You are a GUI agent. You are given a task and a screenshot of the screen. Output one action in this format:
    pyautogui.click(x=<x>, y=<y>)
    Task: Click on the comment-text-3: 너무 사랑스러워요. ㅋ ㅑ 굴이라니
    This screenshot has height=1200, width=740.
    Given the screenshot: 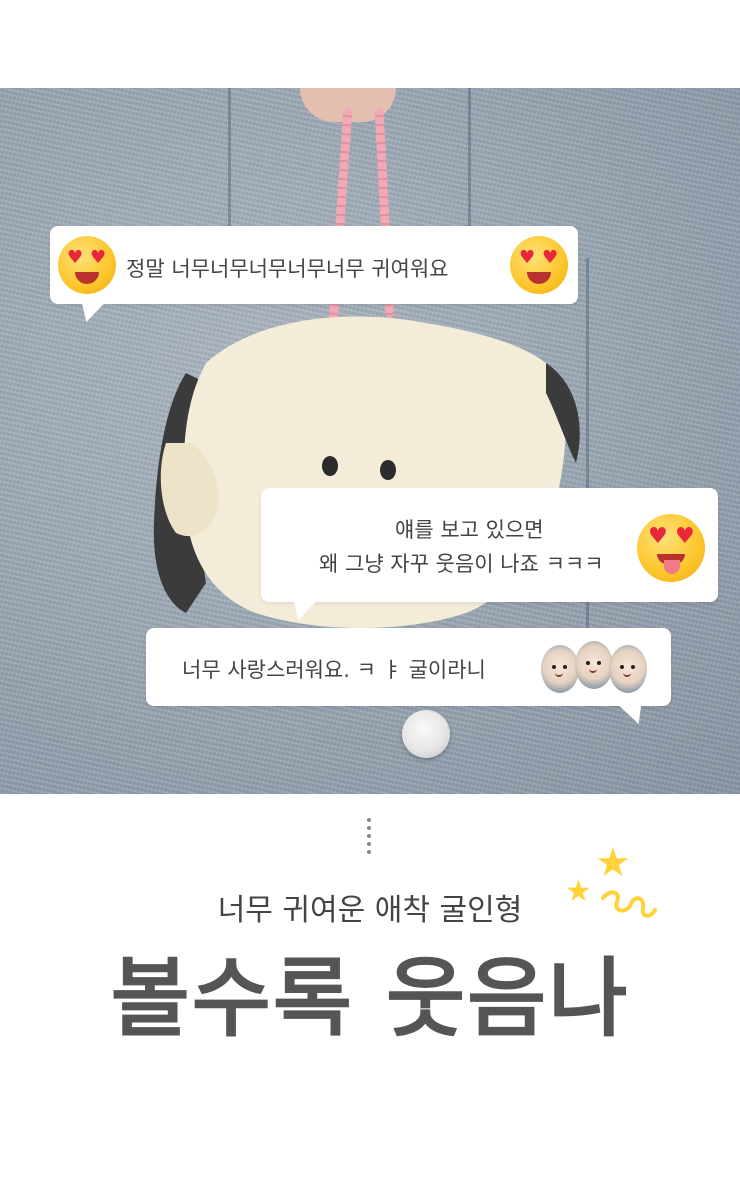 What is the action you would take?
    pyautogui.click(x=334, y=670)
    